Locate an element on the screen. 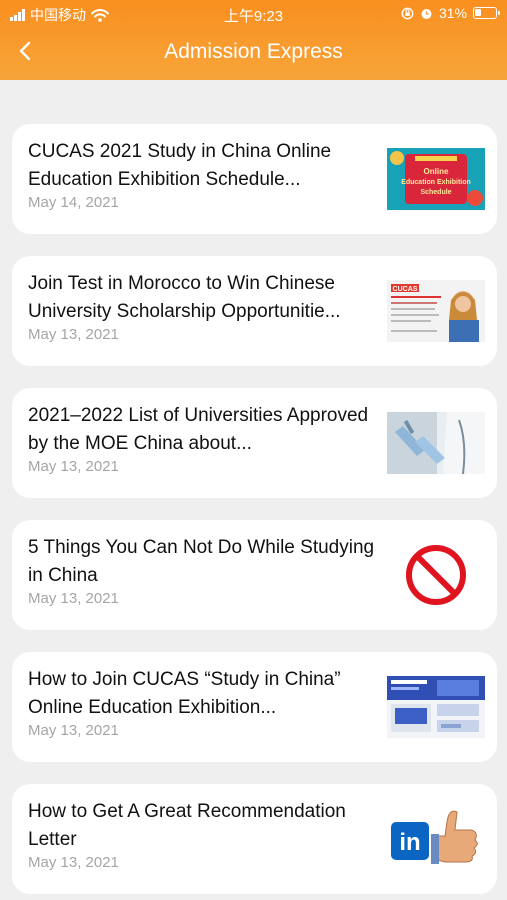 This screenshot has width=507, height=900. linkedin-icon: in is located at coordinates (409, 842).